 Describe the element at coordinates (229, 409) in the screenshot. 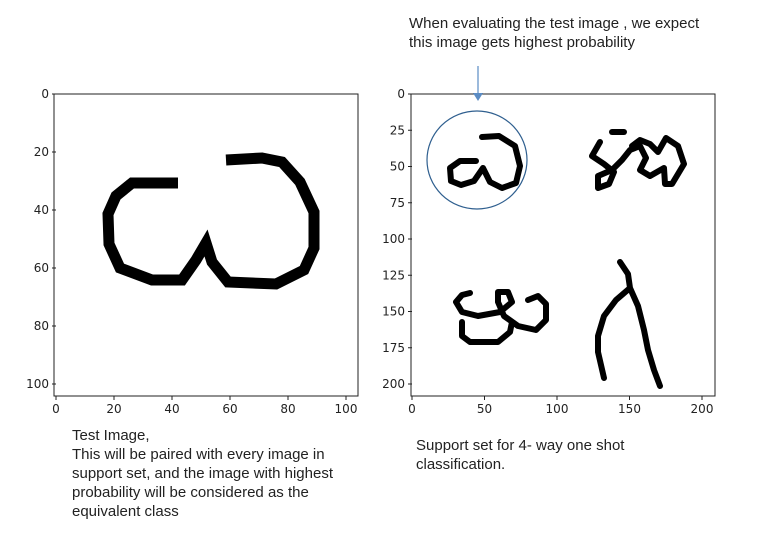

I see `test-image-xtick-label: 60` at that location.